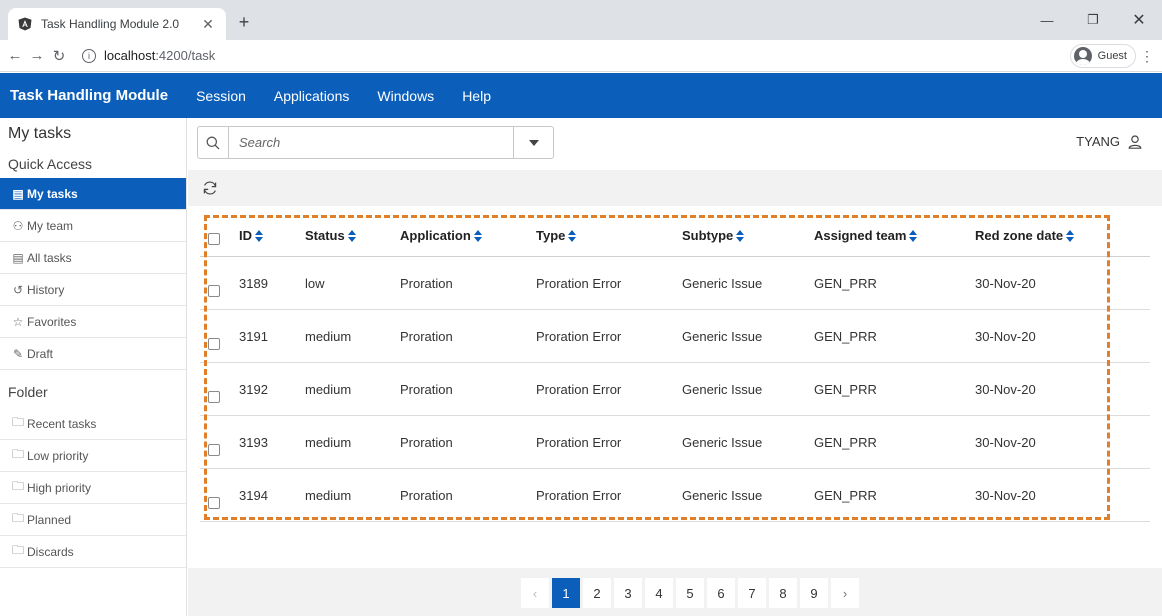  I want to click on sidebar-item-label: Recent tasks, so click(62, 423).